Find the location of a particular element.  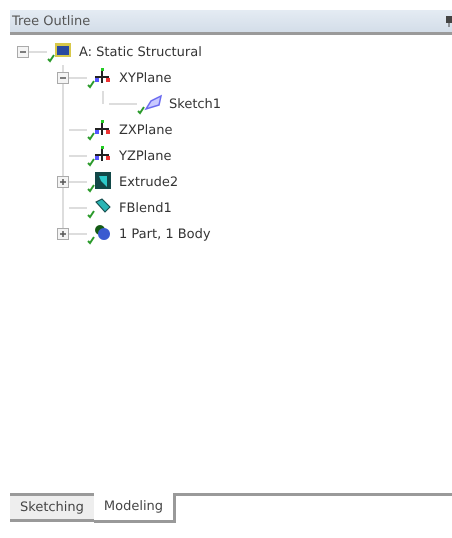

tree-item: A: Static Structural is located at coordinates (140, 52).